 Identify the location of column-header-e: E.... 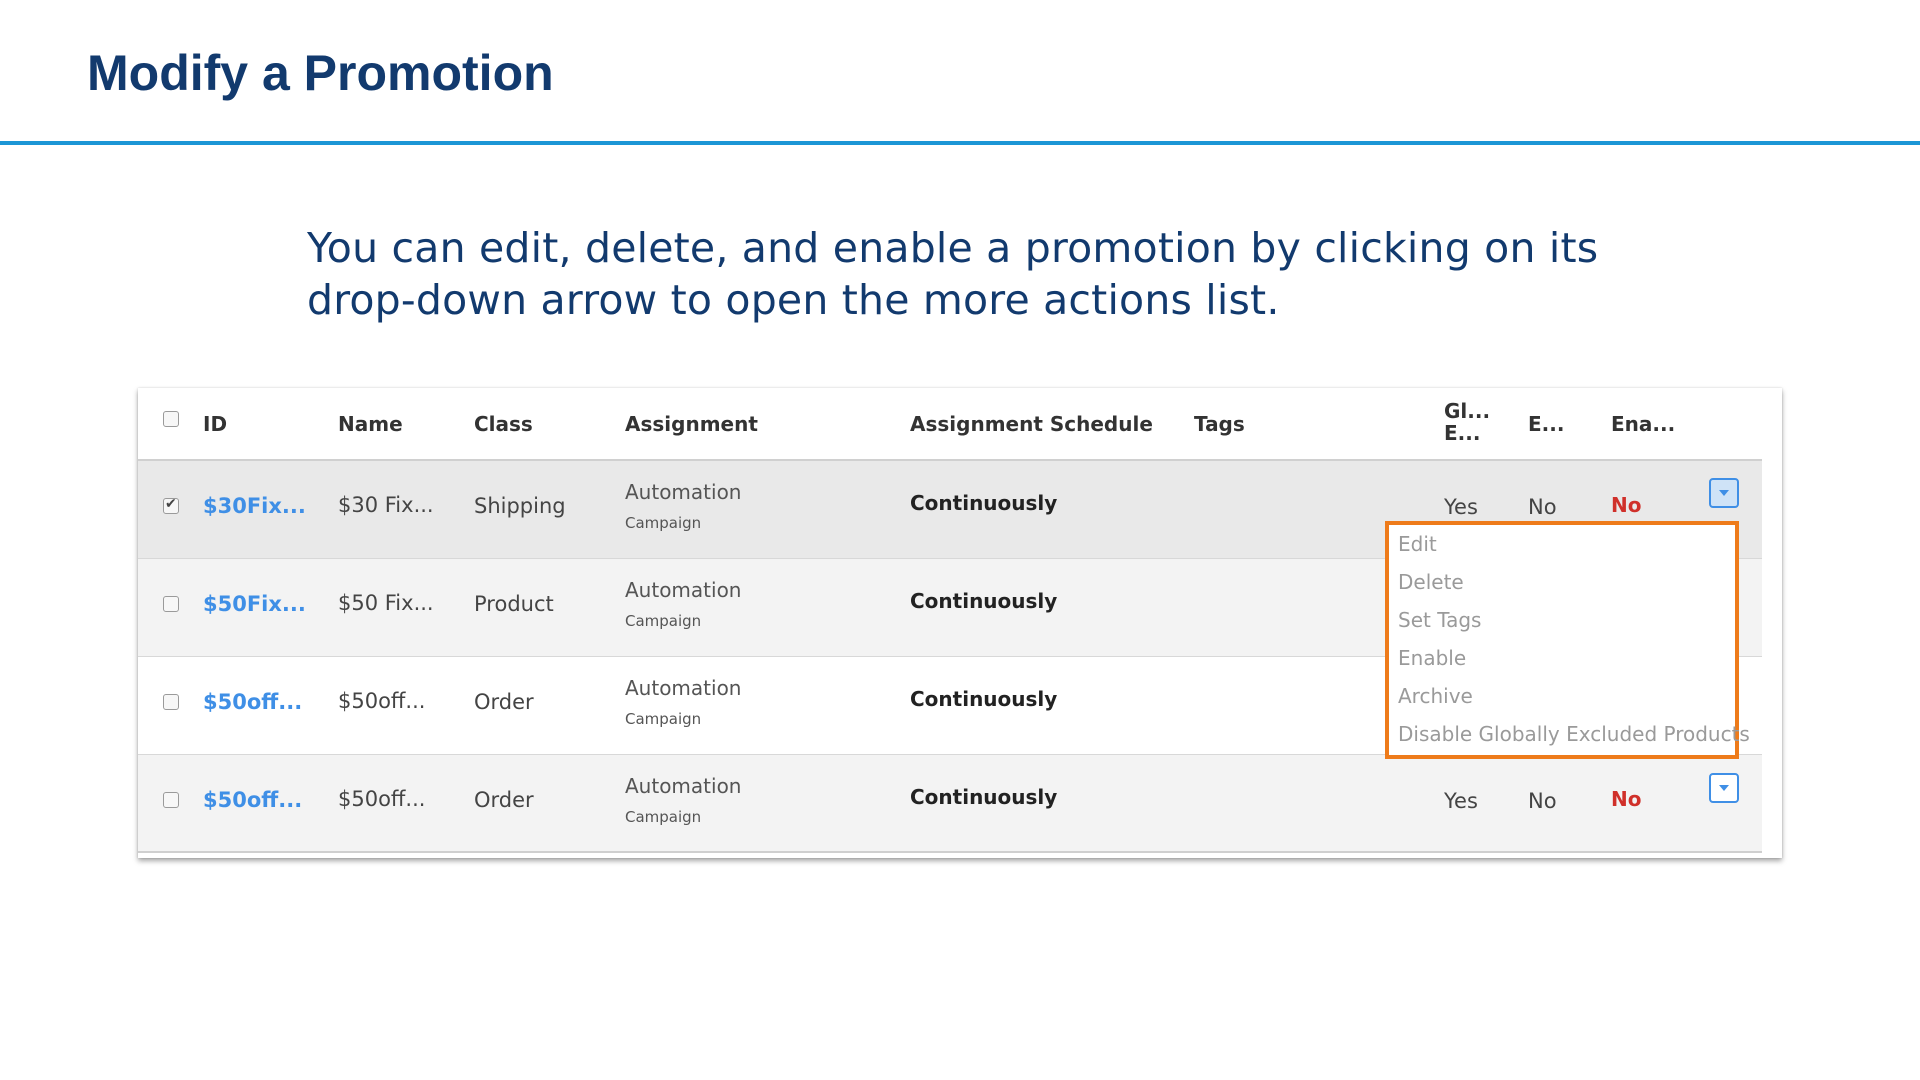
(1546, 424).